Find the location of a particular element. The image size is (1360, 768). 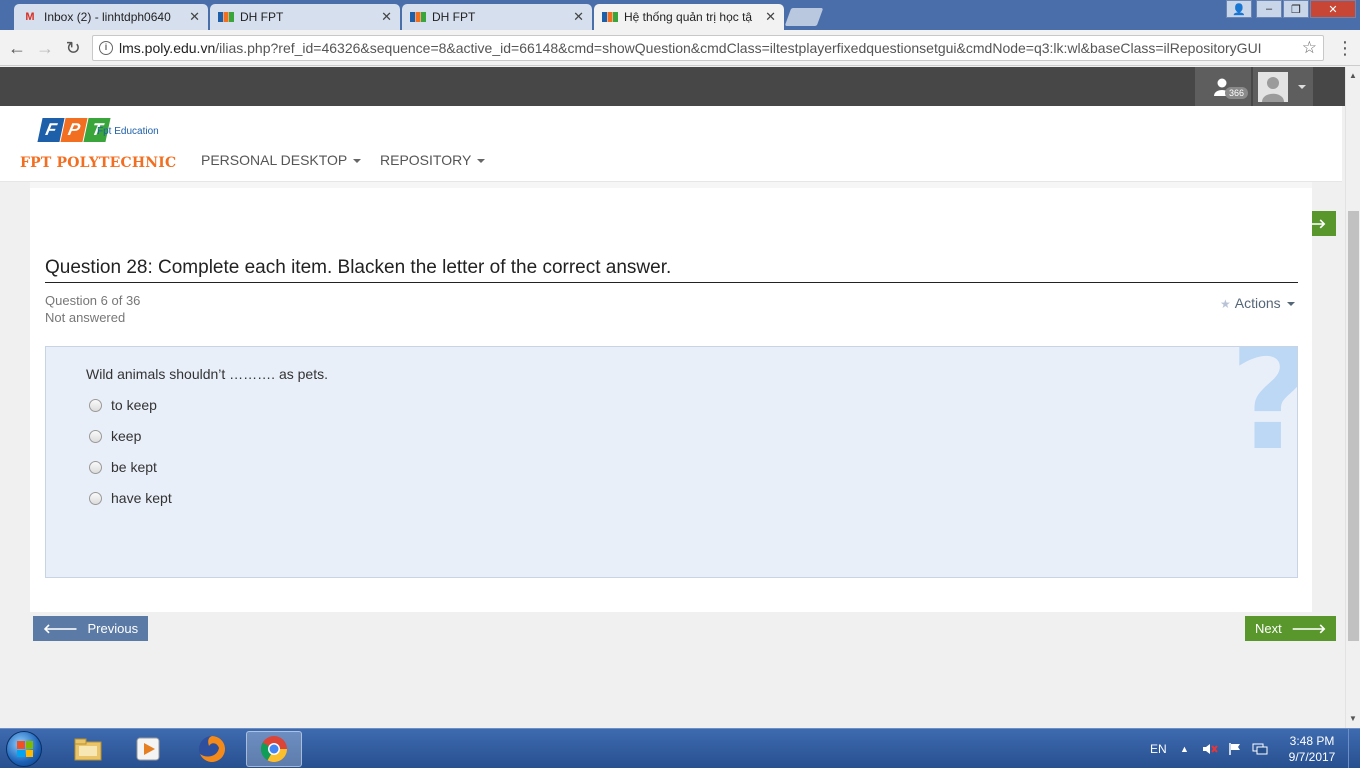

bookmark-star-icon: ☆ is located at coordinates (1309, 48).